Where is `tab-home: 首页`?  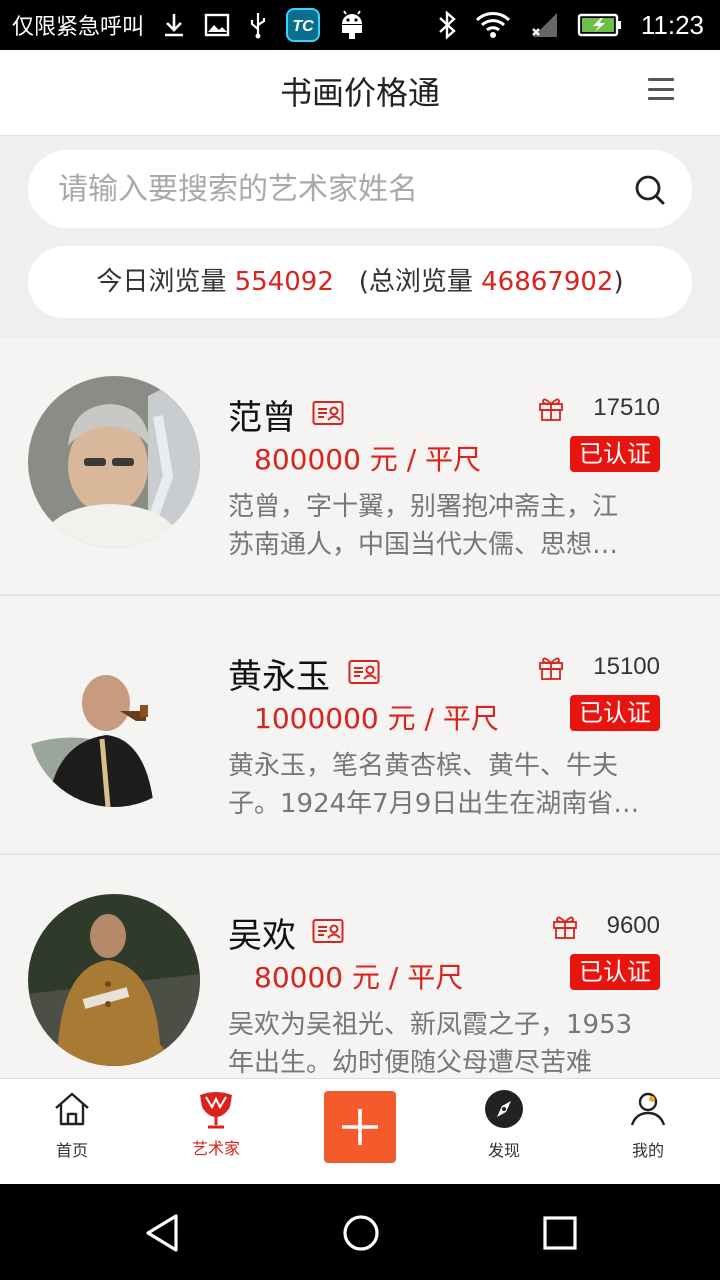
tab-home: 首页 is located at coordinates (72, 1132).